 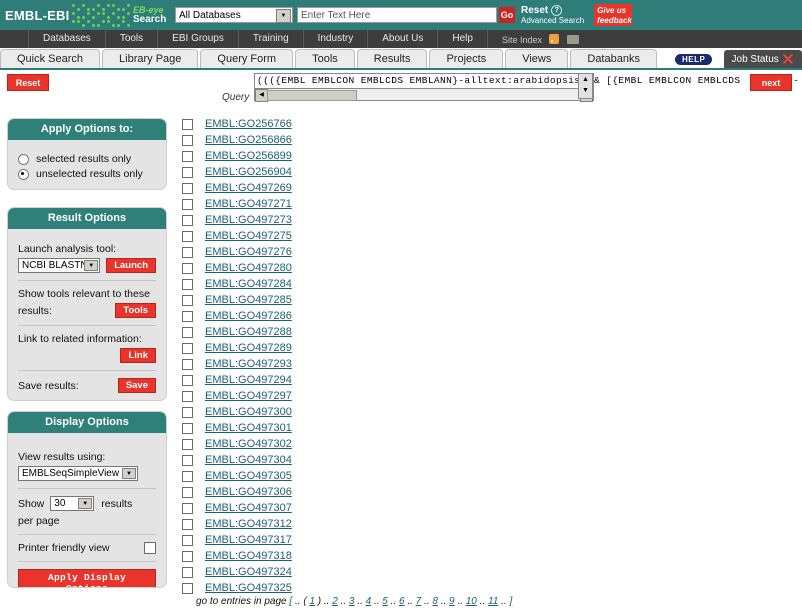 What do you see at coordinates (248, 300) in the screenshot?
I see `result-link: EMBL:GO497285` at bounding box center [248, 300].